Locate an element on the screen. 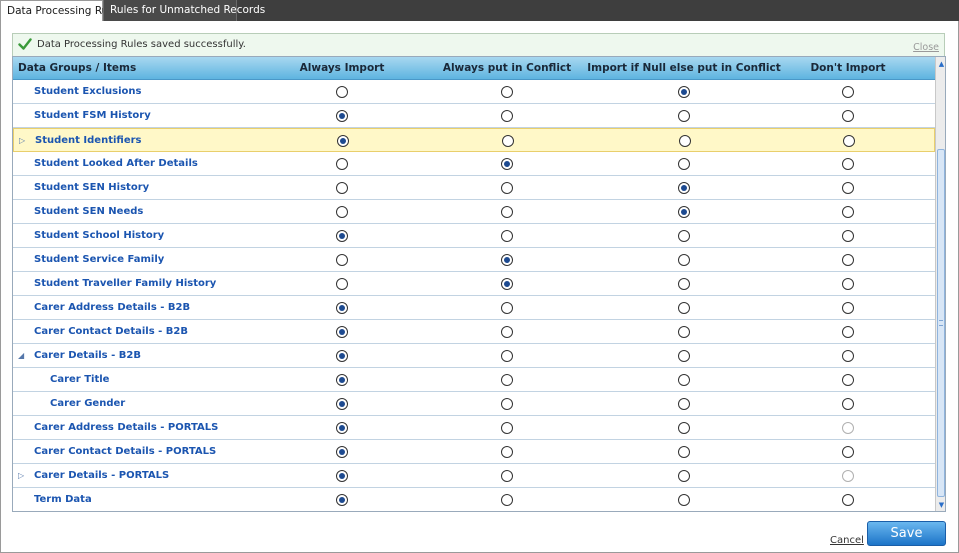 This screenshot has height=553, width=959. table-row: Carer Gender is located at coordinates (474, 404).